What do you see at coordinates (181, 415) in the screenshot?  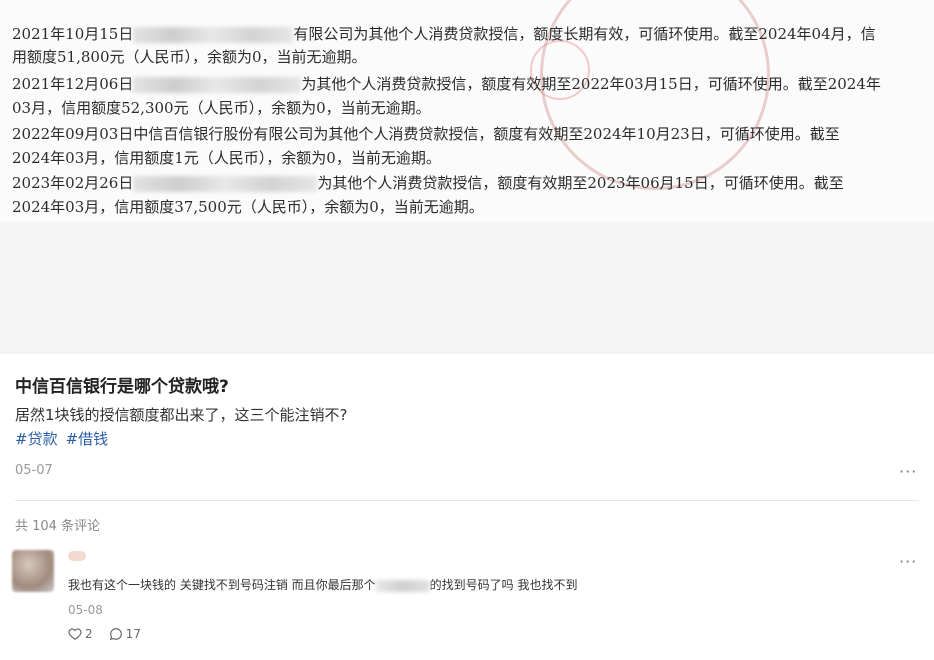 I see `post-body: 居然1块钱的授信额度都出来了，这三个能注销不?` at bounding box center [181, 415].